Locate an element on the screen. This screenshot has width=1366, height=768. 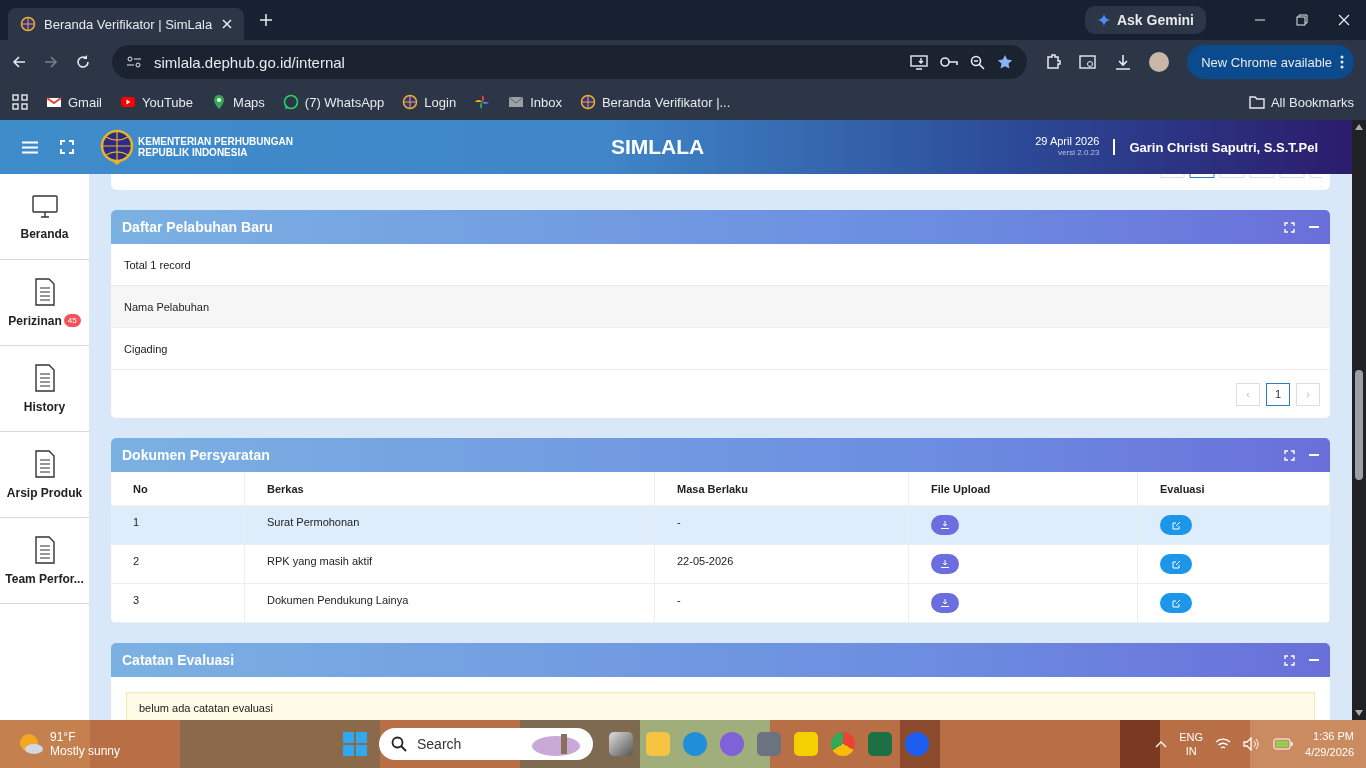
card-title: Catatan Evaluasi is located at coordinates (179, 660).